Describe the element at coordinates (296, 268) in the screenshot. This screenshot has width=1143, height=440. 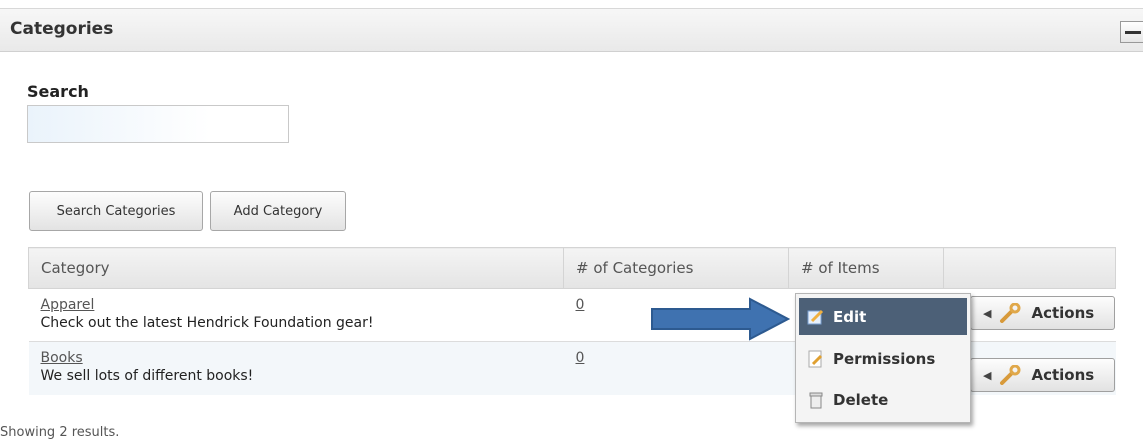
I see `column-header-category: Category` at that location.